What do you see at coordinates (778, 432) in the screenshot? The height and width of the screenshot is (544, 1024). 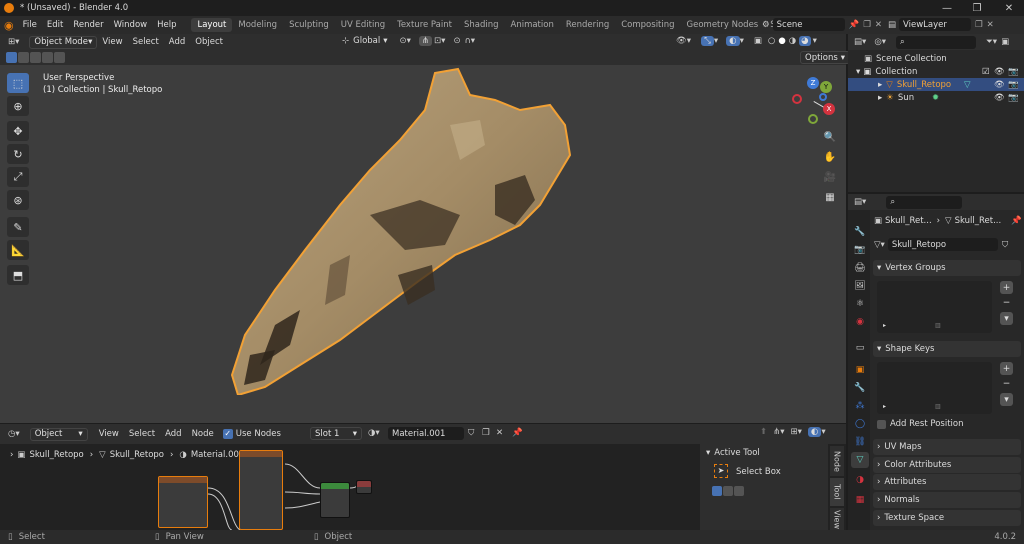 I see `snap-node-icon: ⋔▾` at bounding box center [778, 432].